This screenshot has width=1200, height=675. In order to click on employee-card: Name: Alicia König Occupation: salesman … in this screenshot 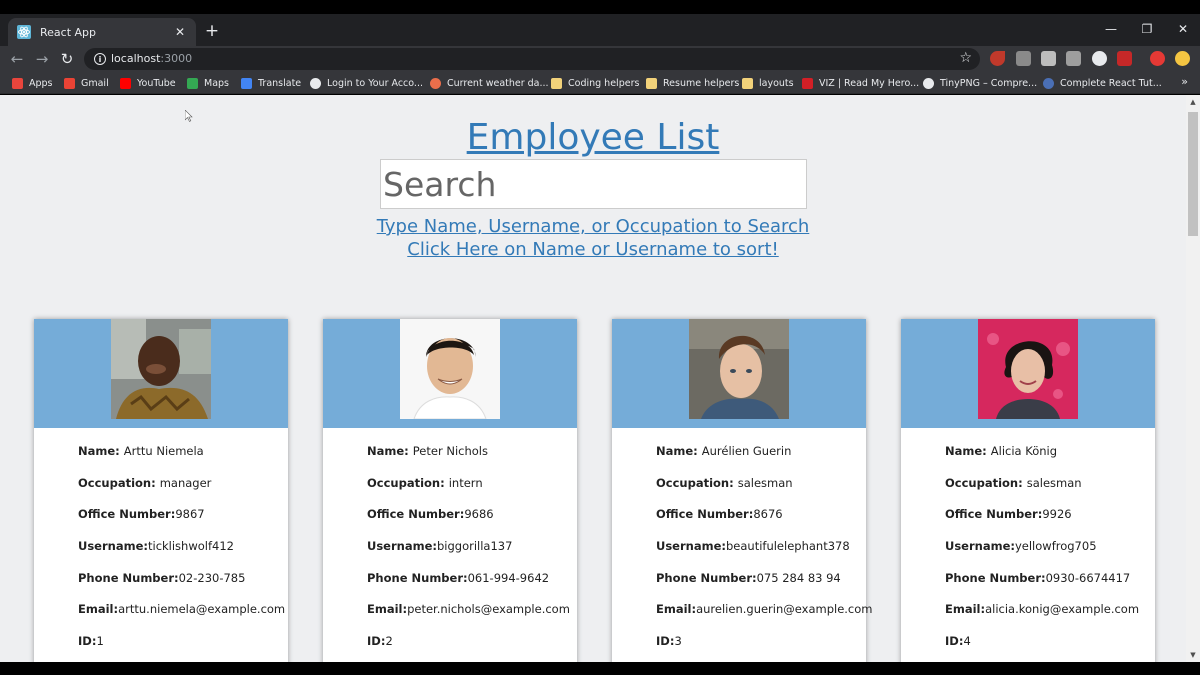, I will do `click(1028, 490)`.